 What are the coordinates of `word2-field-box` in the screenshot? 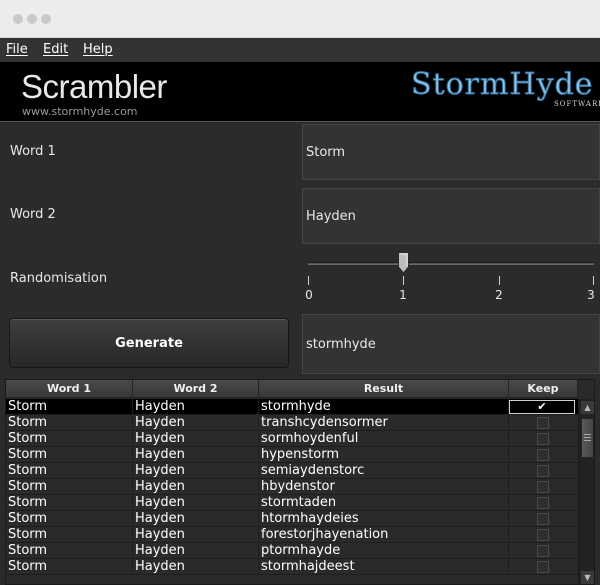 It's located at (451, 216).